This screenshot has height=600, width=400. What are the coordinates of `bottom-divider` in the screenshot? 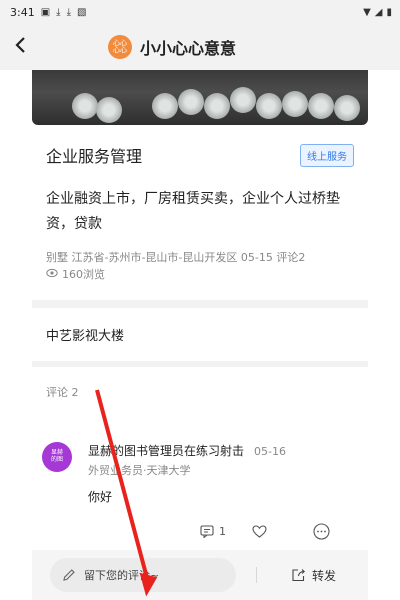 It's located at (256, 575).